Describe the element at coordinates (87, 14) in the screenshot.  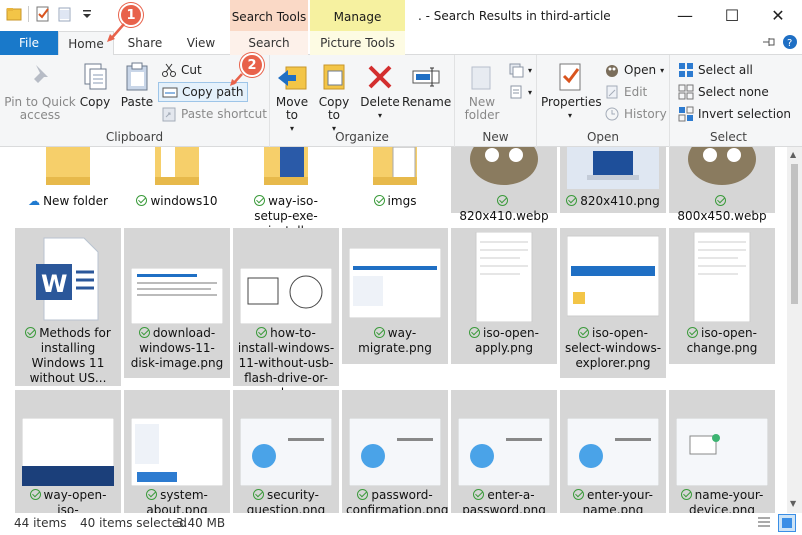
I see `customize-qat-icon` at that location.